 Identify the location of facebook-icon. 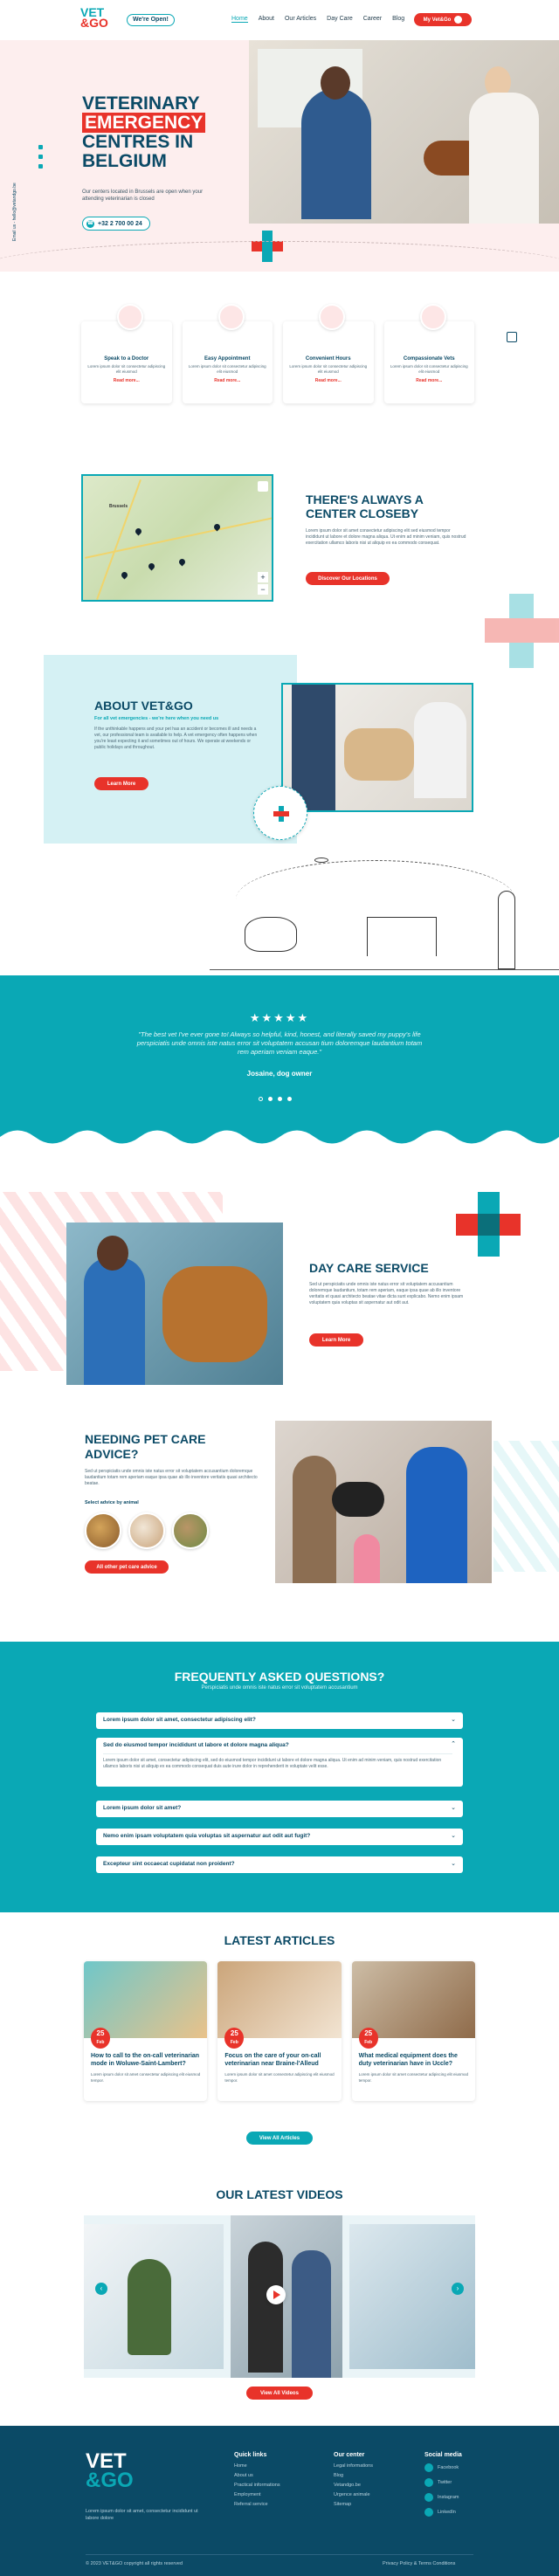
(40, 147).